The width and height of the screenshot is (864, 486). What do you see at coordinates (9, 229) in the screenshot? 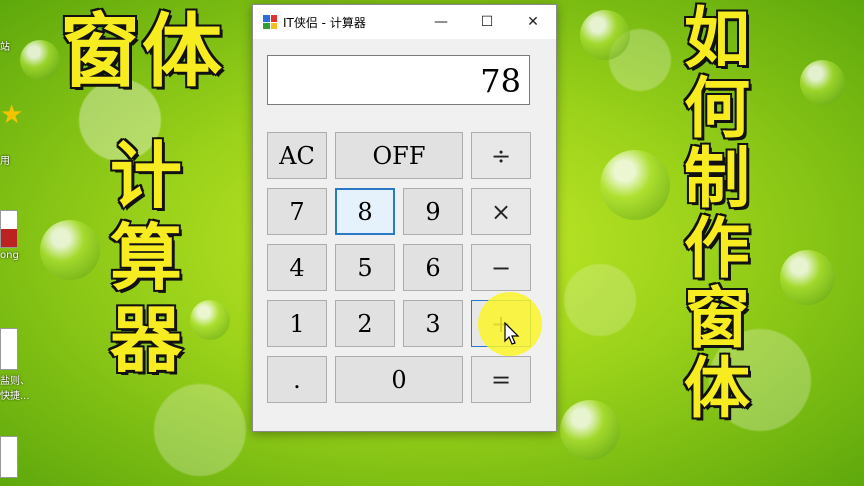
I see `document-icon` at bounding box center [9, 229].